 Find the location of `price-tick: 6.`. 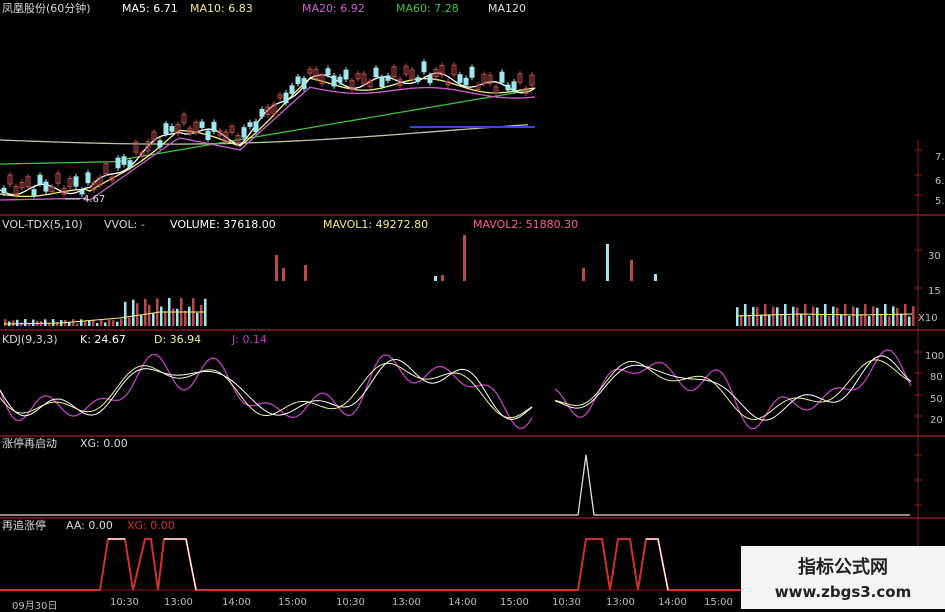

price-tick: 6. is located at coordinates (940, 181).